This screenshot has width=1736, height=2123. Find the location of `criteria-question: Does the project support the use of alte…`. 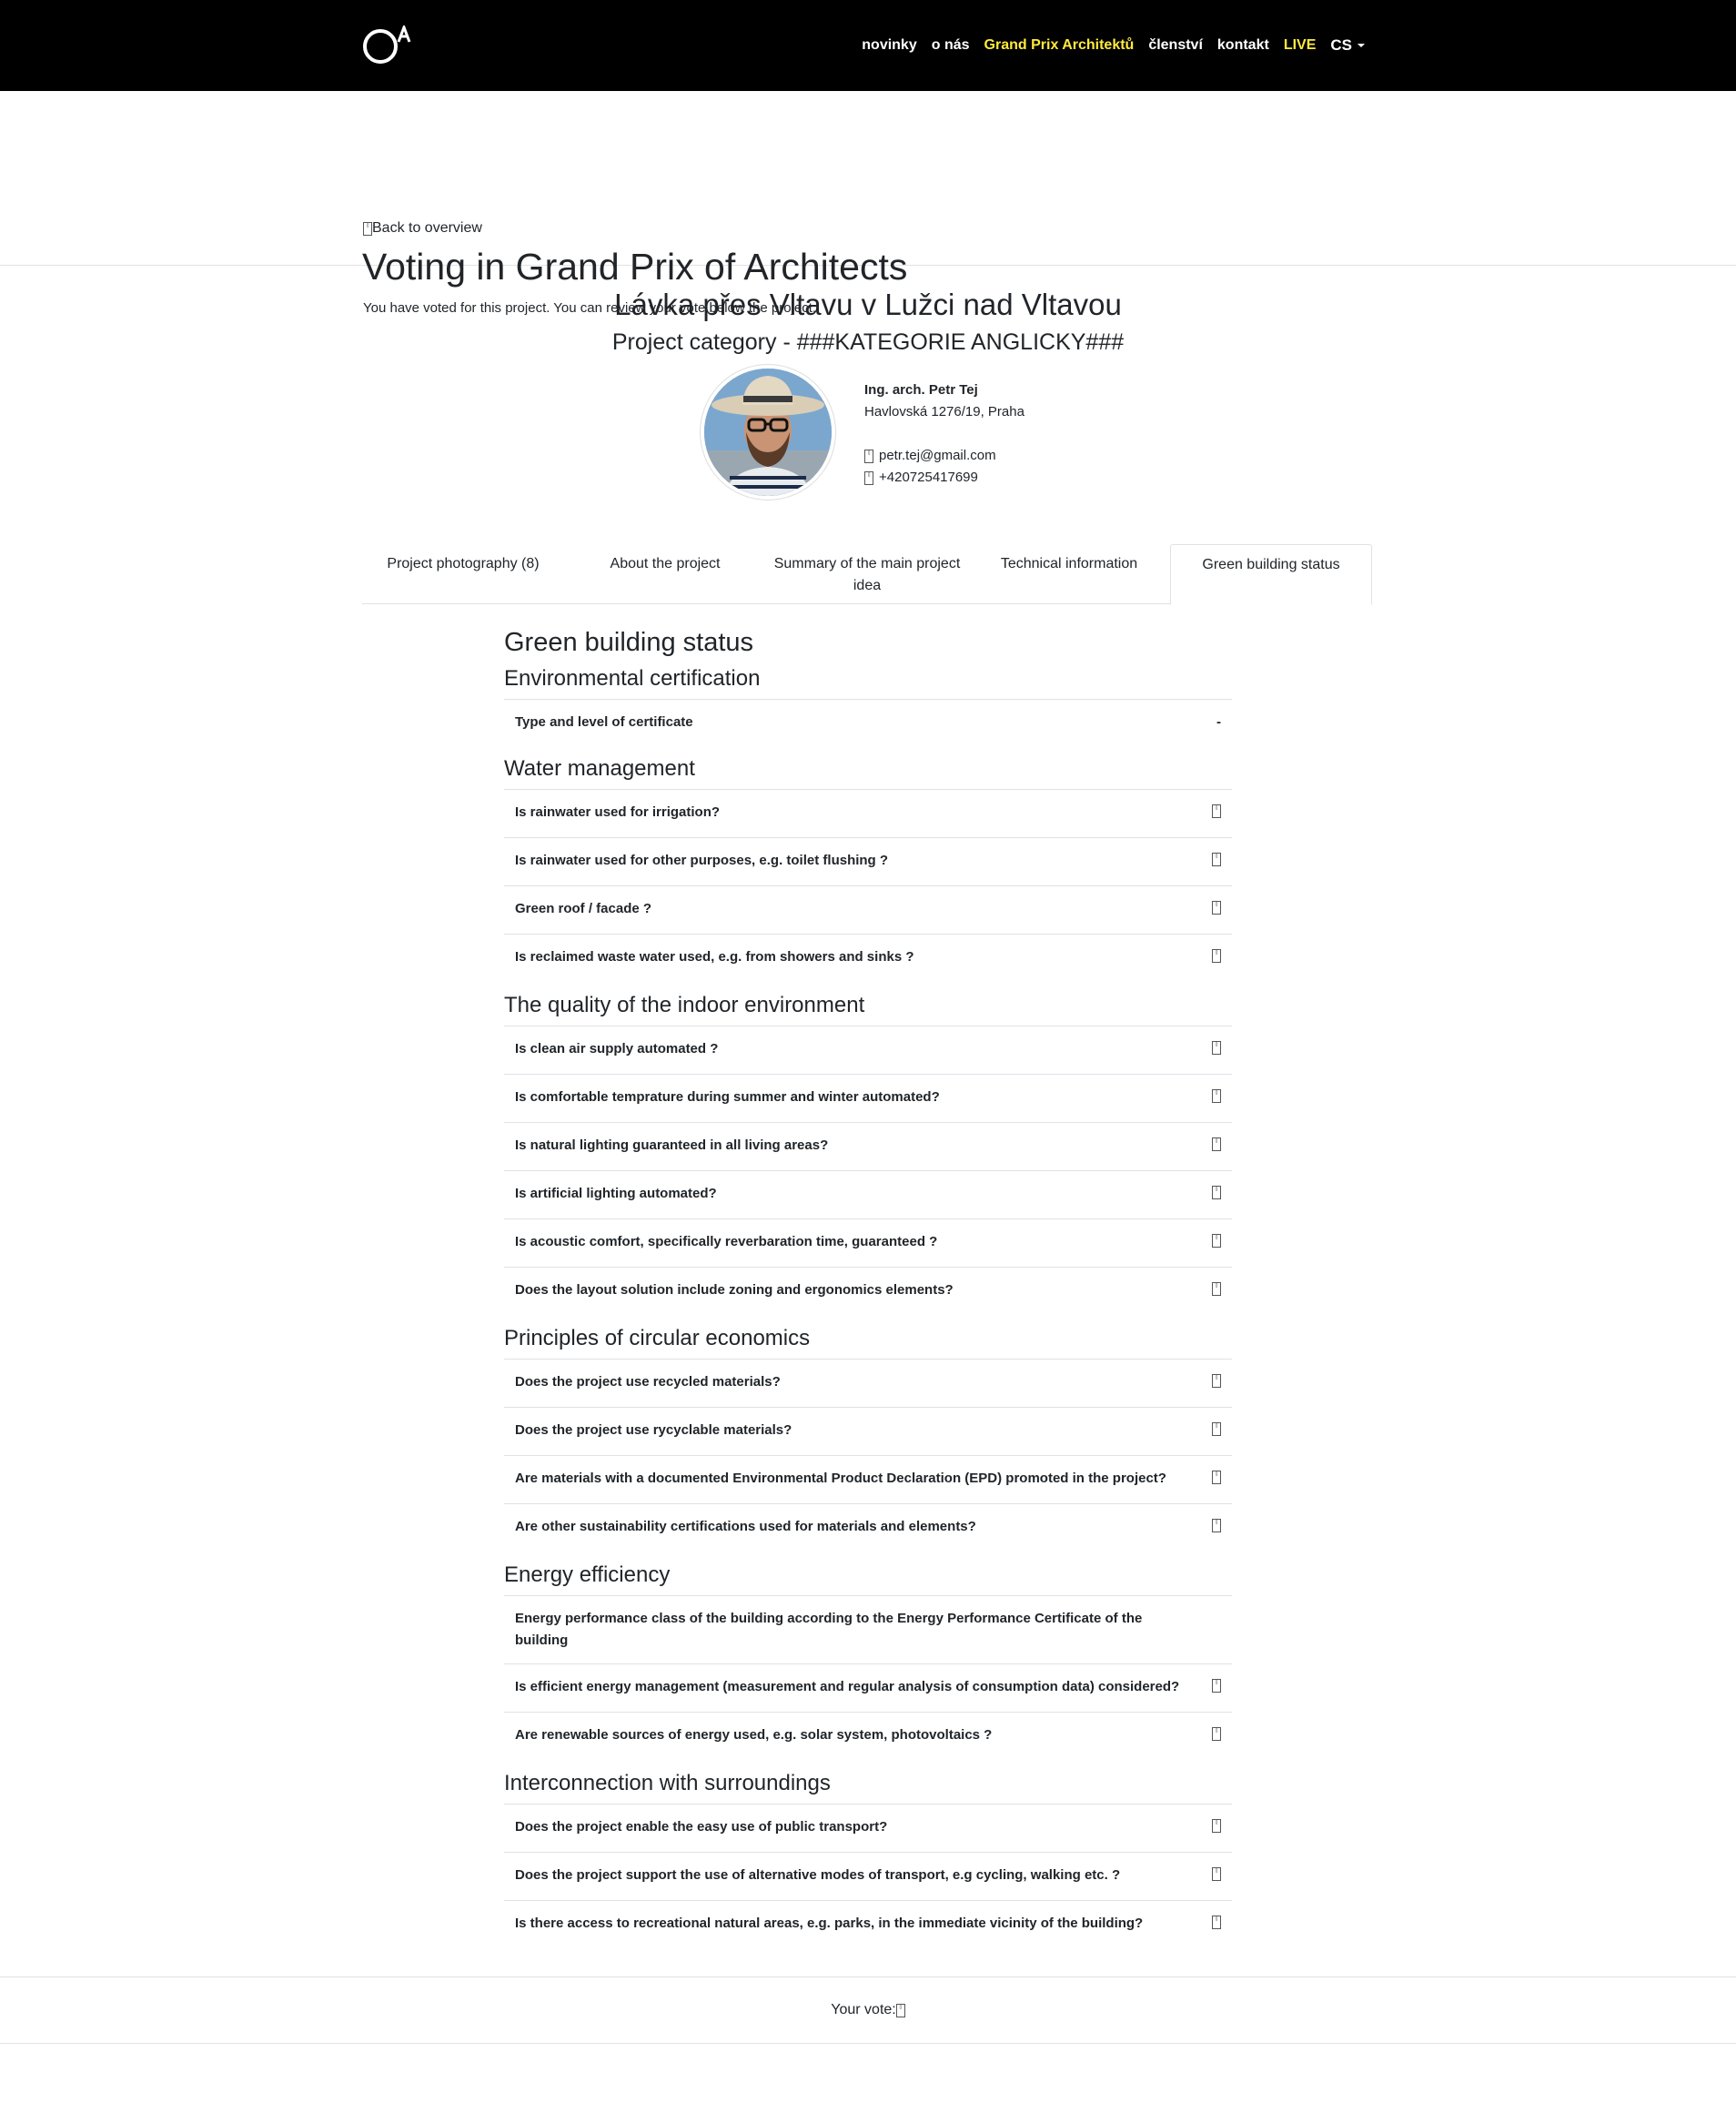

criteria-question: Does the project support the use of alte… is located at coordinates (818, 1875).